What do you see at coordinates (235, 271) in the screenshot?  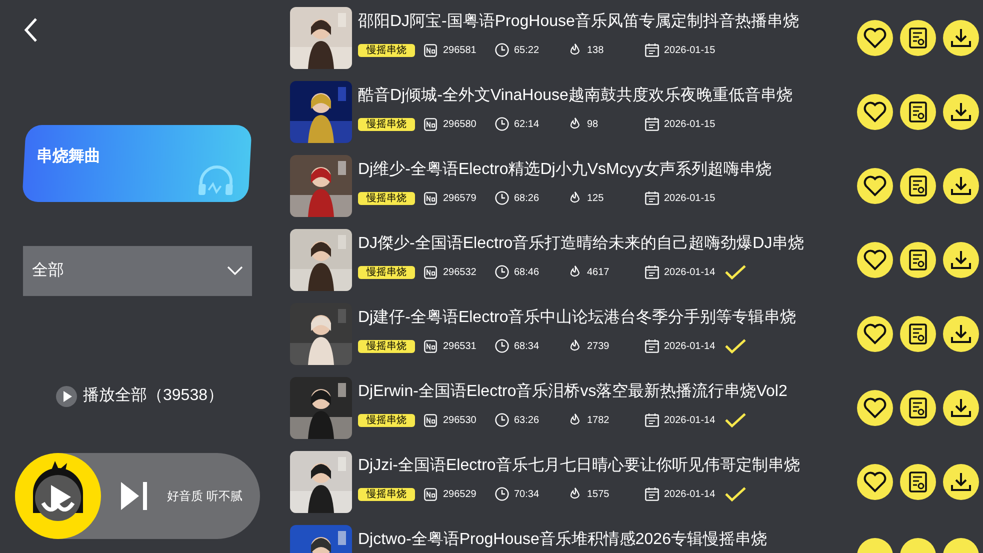 I see `chevron-down-icon` at bounding box center [235, 271].